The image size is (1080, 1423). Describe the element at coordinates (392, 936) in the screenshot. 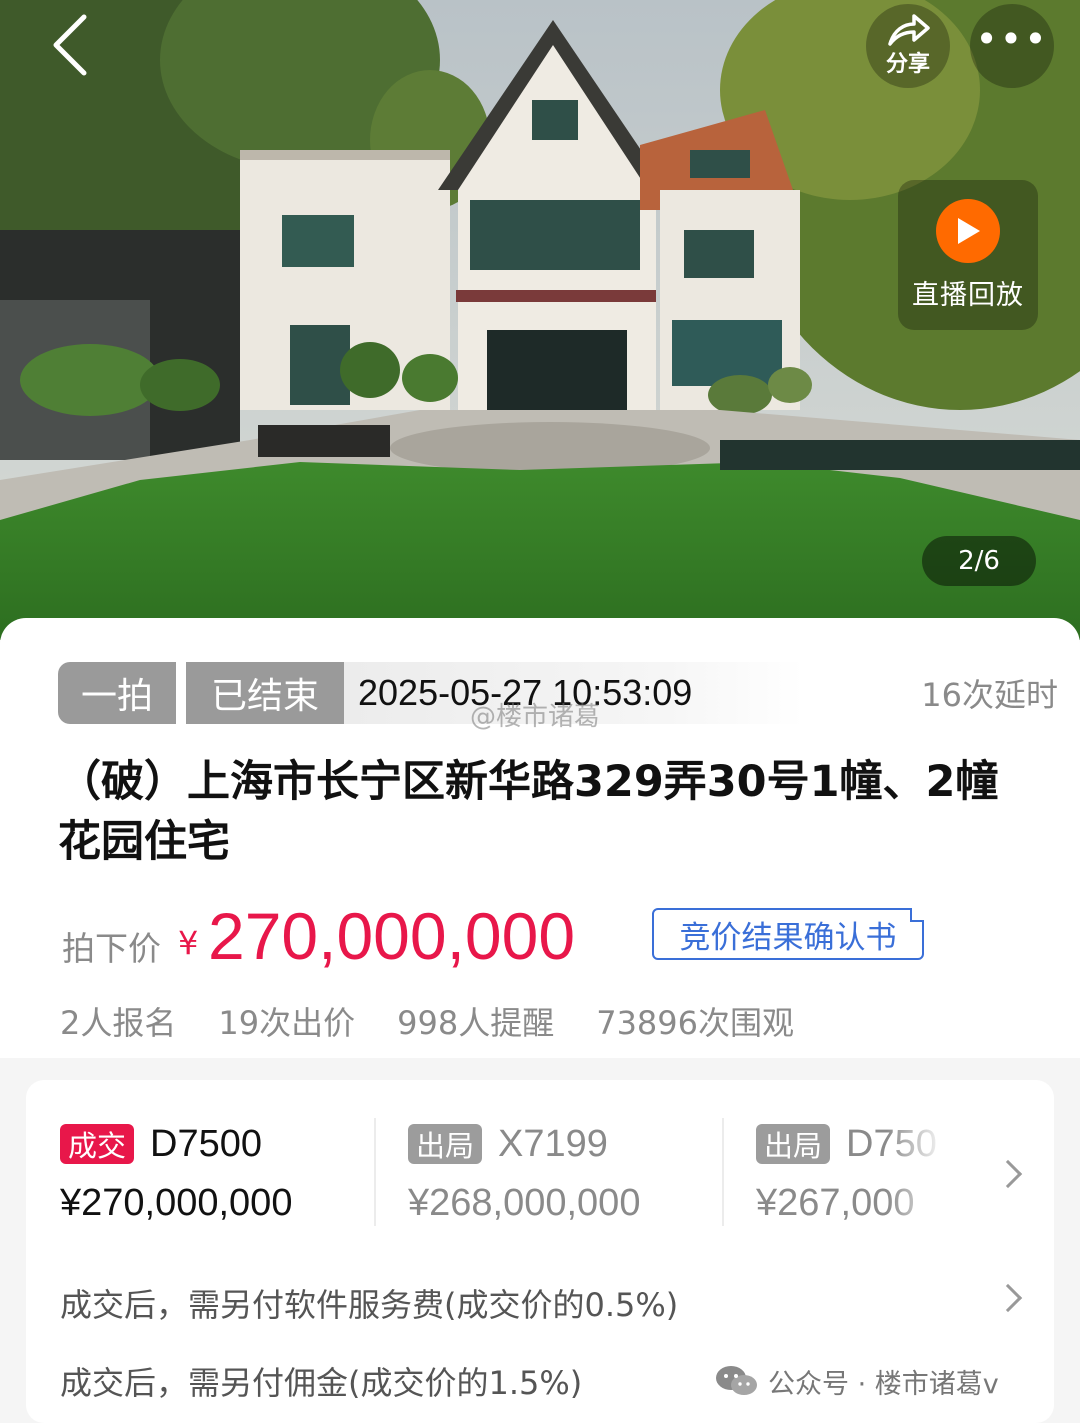

I see `final-price: 270,000,000` at that location.